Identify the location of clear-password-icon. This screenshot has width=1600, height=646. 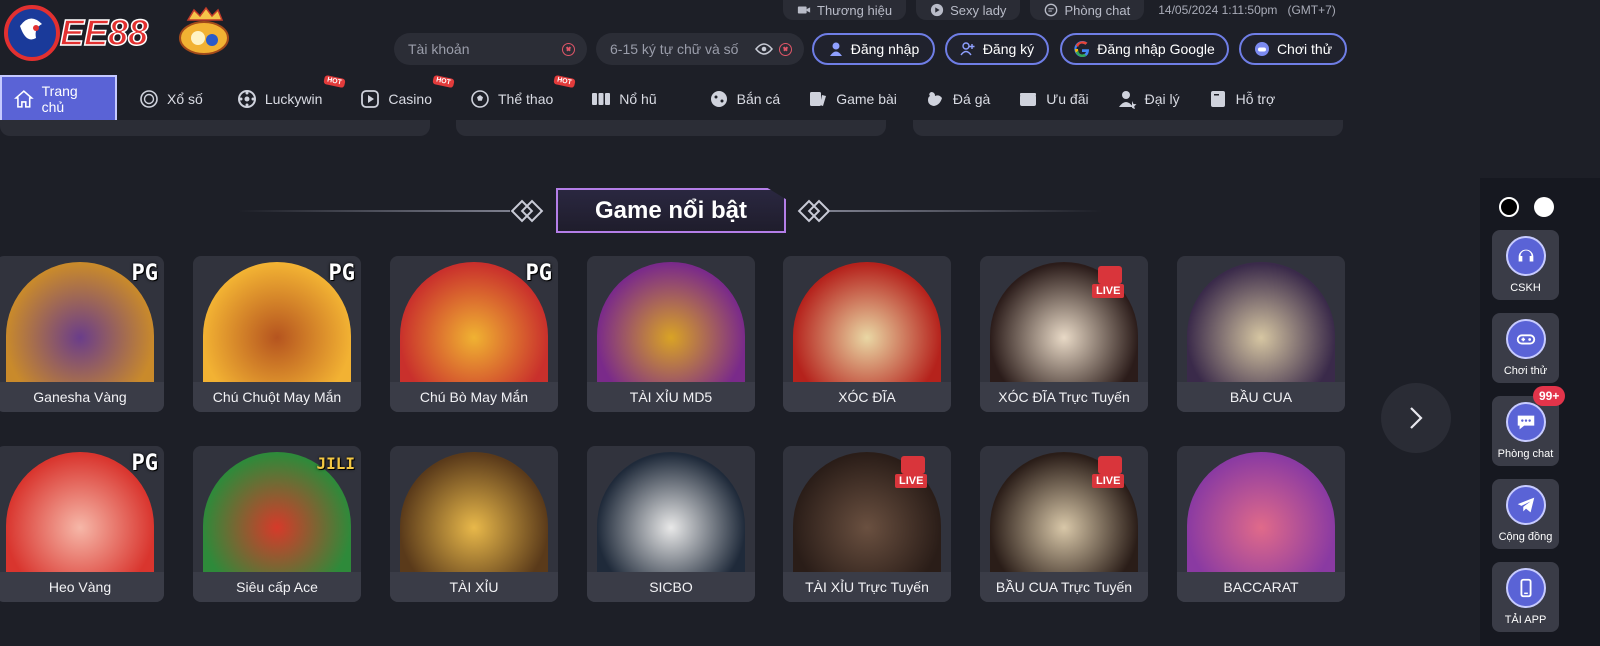
(785, 49).